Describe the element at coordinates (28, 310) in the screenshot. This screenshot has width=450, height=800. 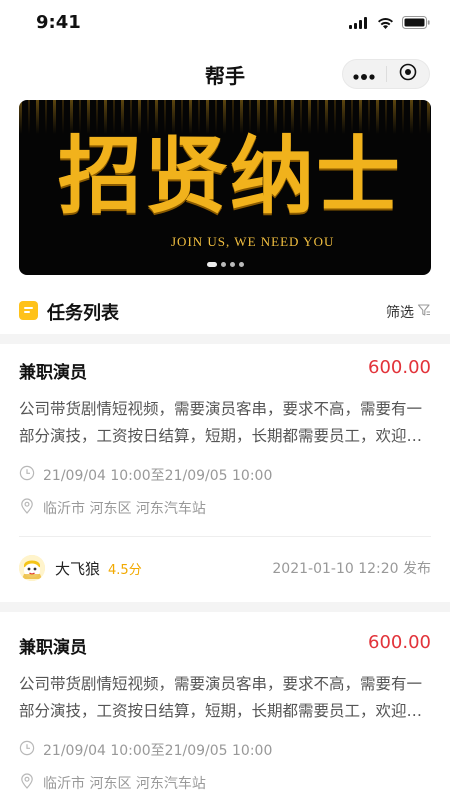
I see `task-list-icon` at that location.